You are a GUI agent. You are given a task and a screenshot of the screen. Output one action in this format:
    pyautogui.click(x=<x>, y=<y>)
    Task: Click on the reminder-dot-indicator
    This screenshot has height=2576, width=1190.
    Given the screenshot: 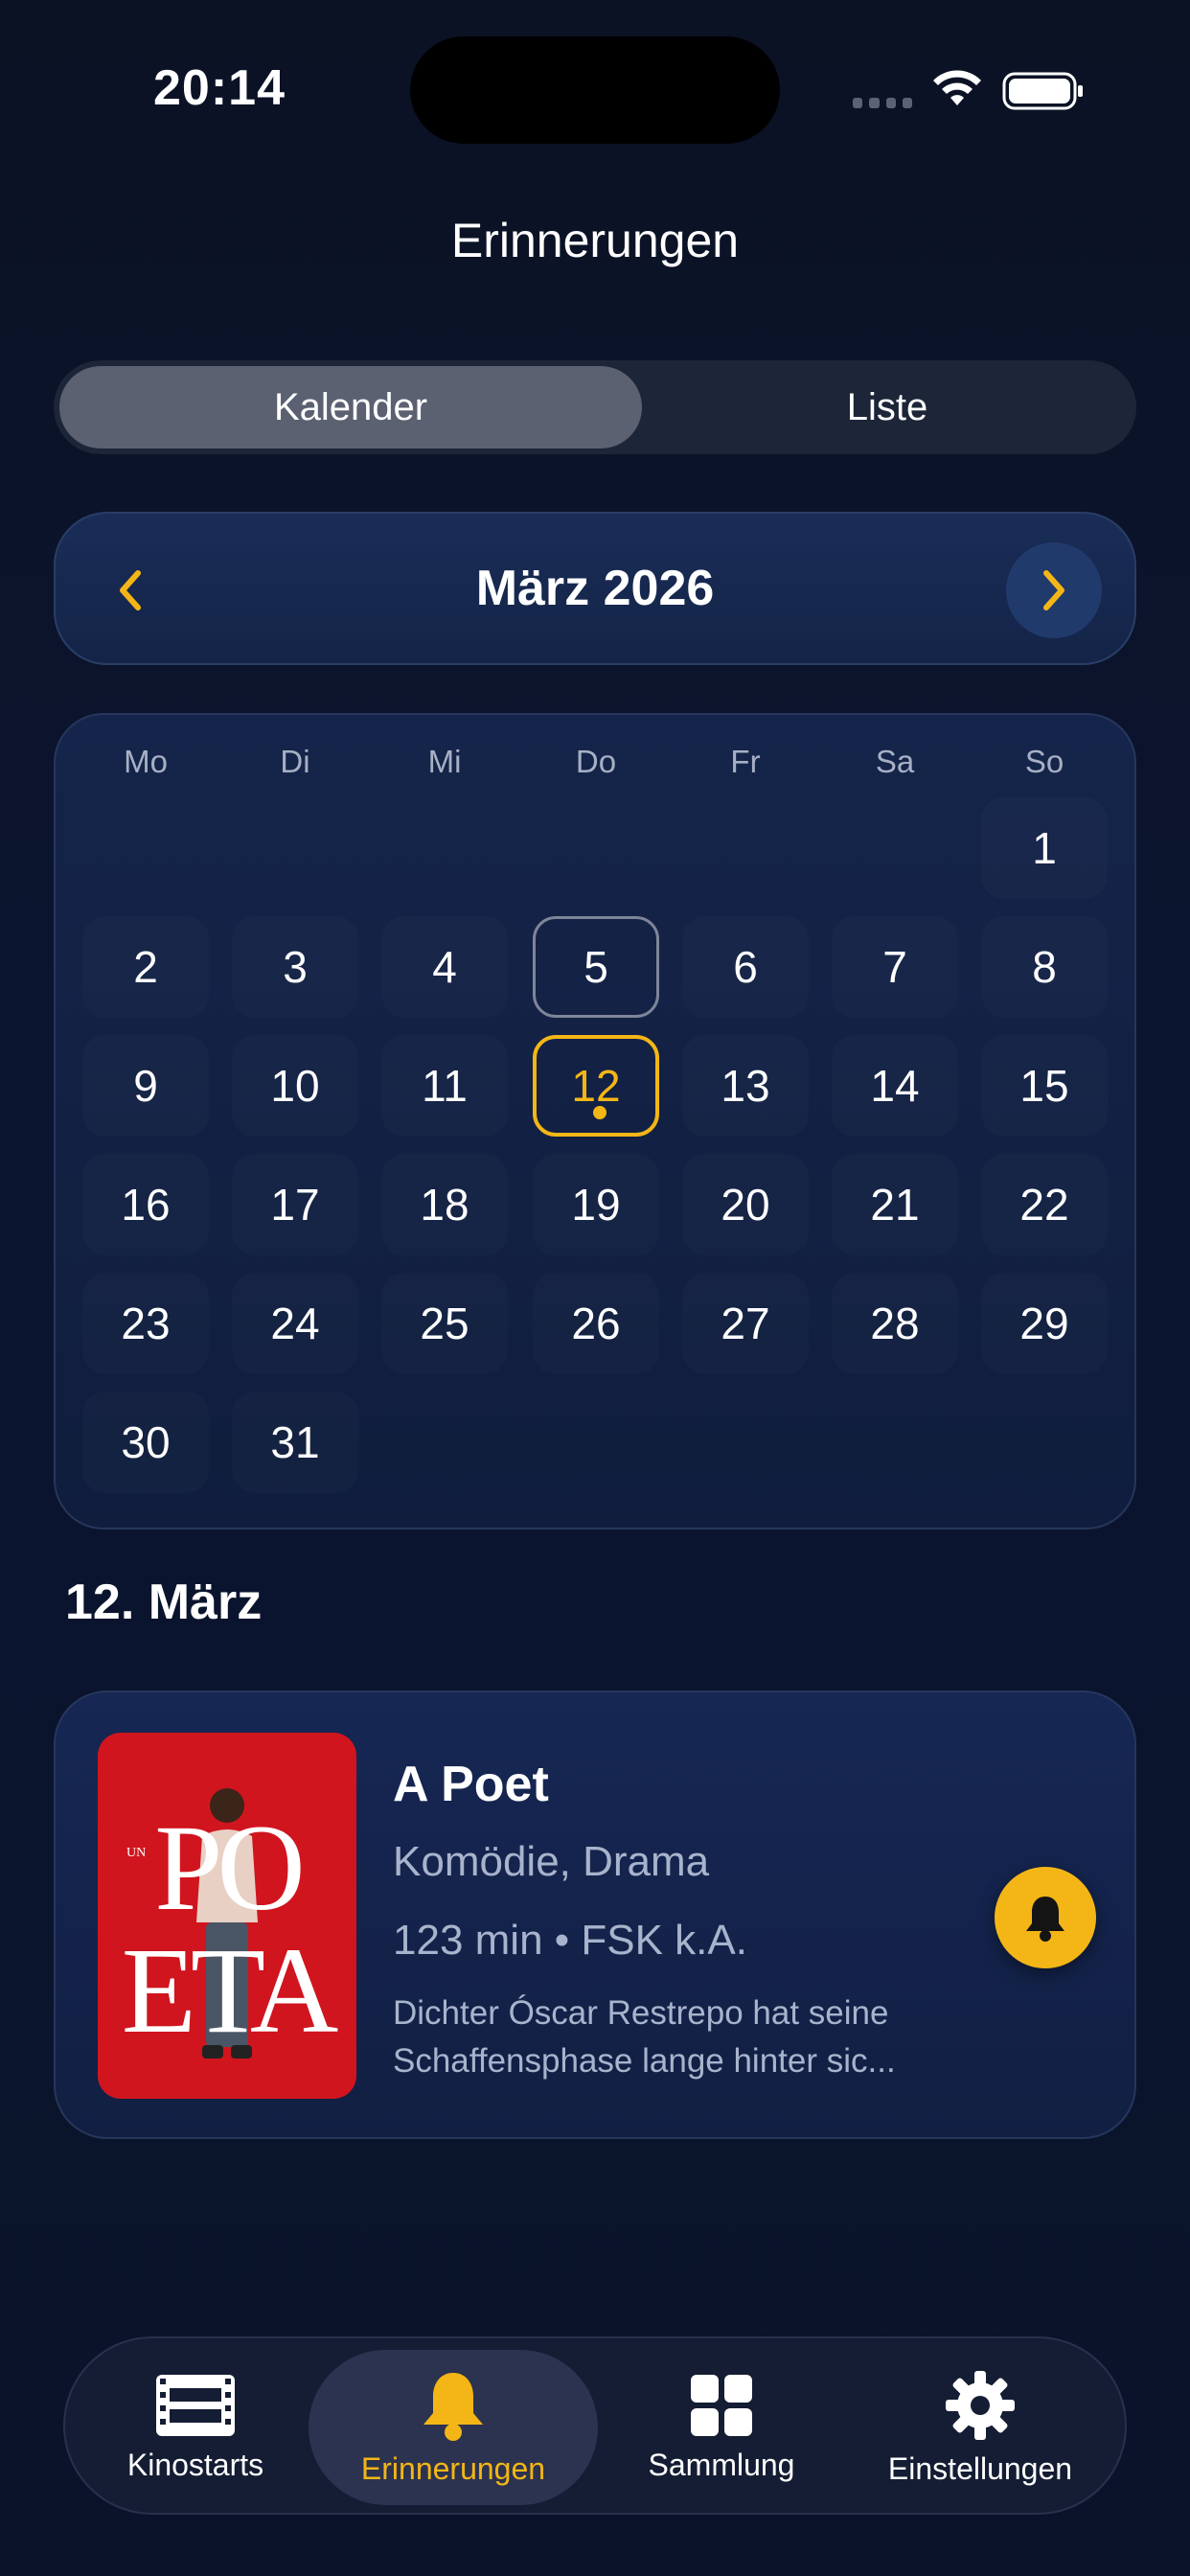 What is the action you would take?
    pyautogui.click(x=600, y=1112)
    